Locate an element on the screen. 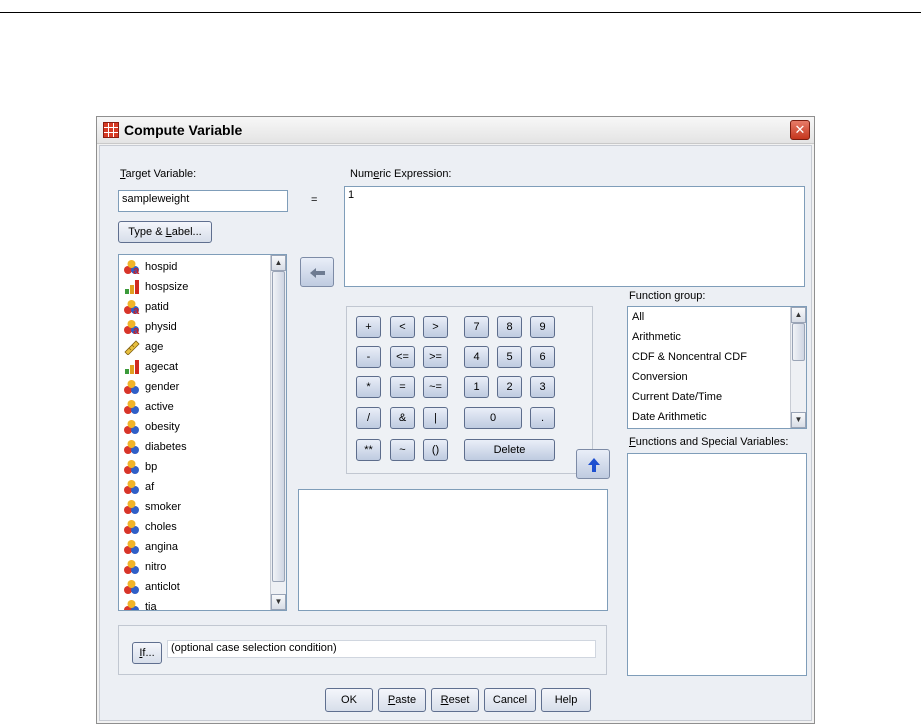  variable-item: anticlot is located at coordinates (151, 587).